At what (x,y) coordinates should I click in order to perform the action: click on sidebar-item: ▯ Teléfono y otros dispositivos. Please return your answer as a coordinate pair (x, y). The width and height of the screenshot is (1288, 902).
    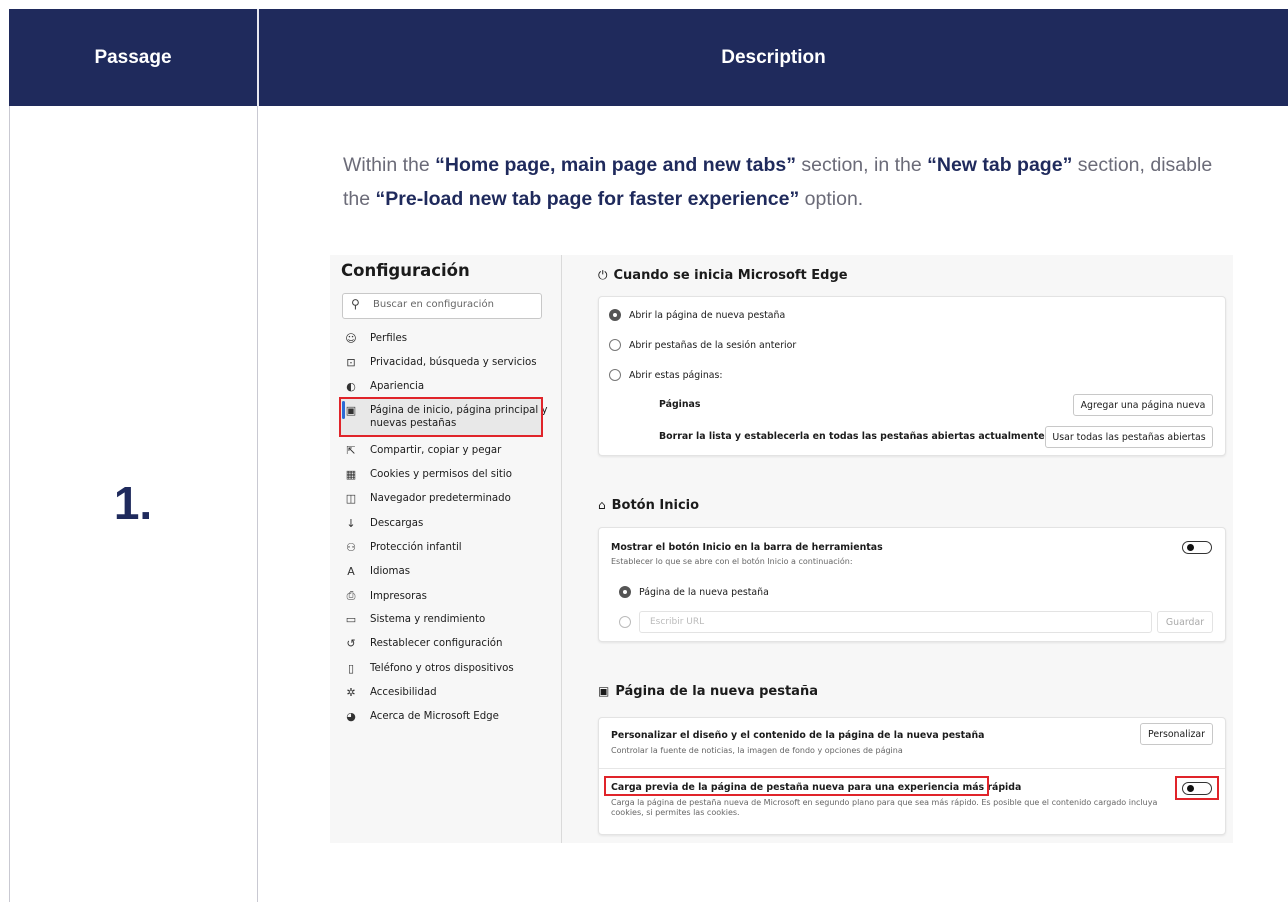
    Looking at the image, I should click on (429, 668).